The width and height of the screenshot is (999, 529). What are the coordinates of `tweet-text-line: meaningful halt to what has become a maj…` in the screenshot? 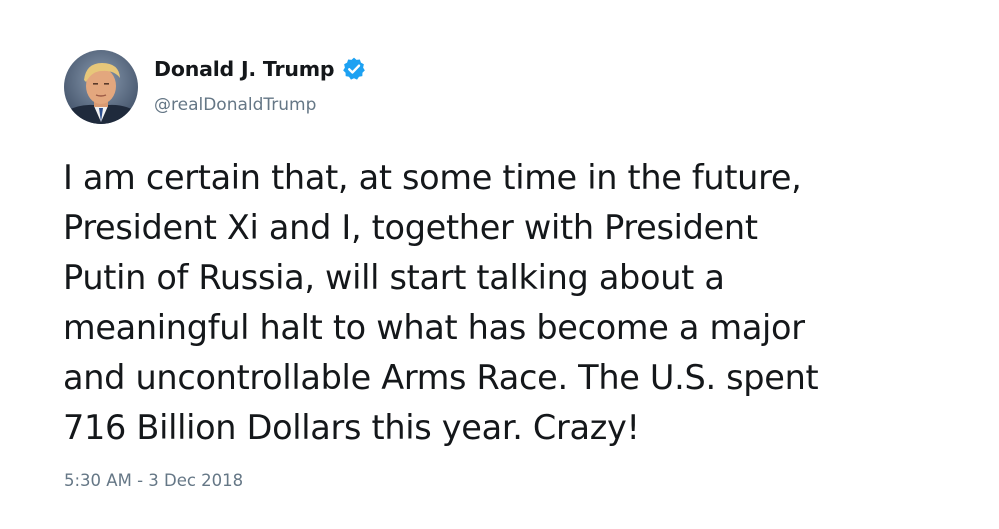 It's located at (434, 327).